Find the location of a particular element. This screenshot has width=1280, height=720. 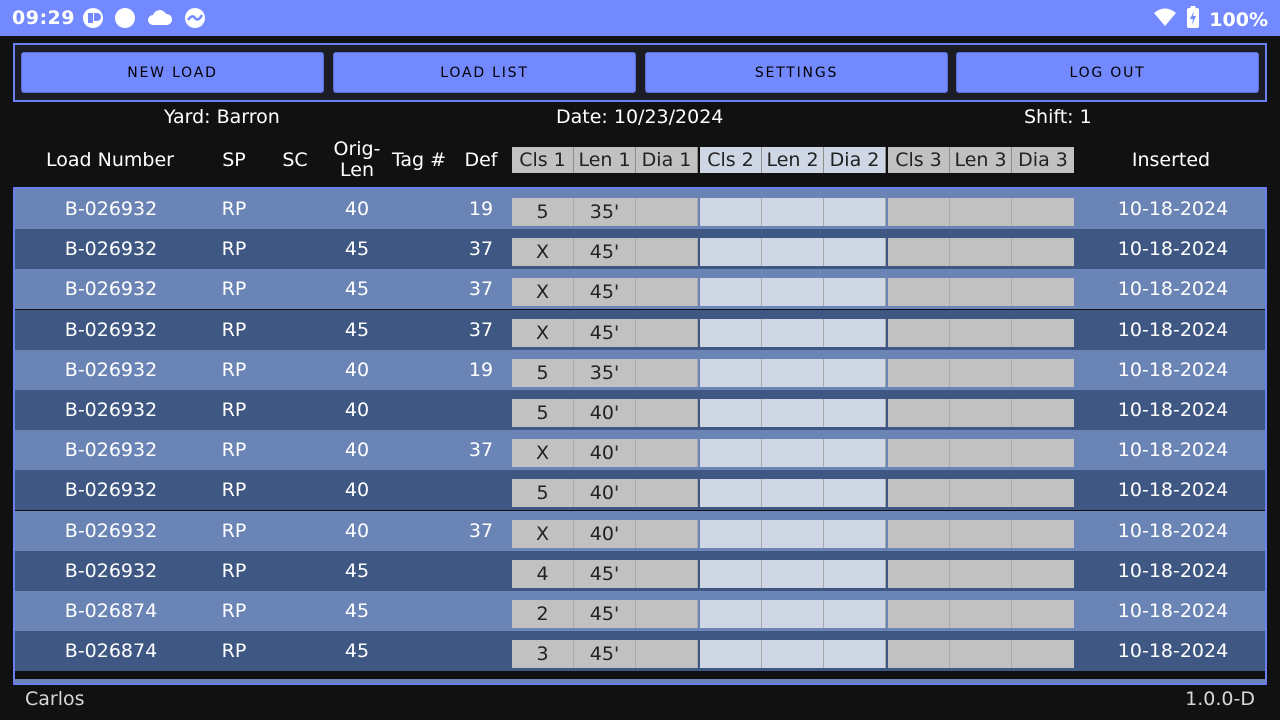

app-badge-icon is located at coordinates (93, 18).